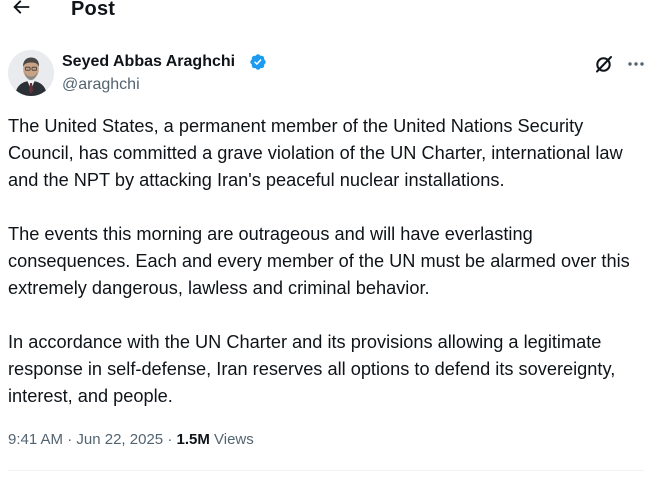 The height and width of the screenshot is (485, 660). I want to click on arrow-left-icon, so click(21, 7).